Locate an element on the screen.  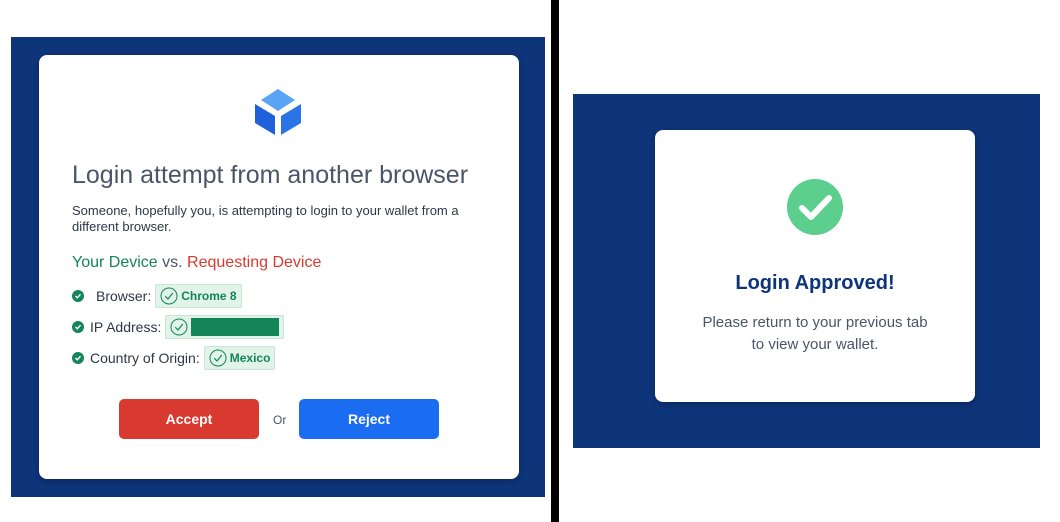
your-device-label: Your Device is located at coordinates (115, 262).